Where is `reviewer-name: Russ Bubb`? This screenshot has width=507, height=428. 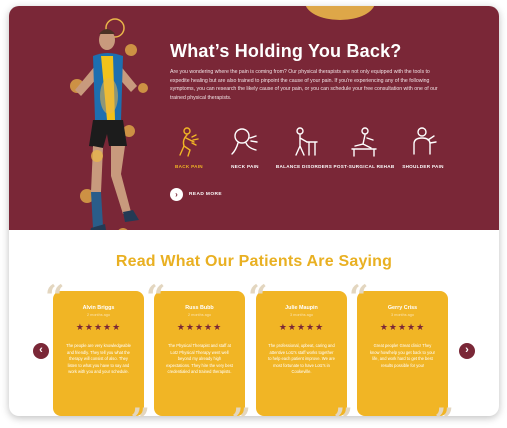
reviewer-name: Russ Bubb is located at coordinates (199, 308).